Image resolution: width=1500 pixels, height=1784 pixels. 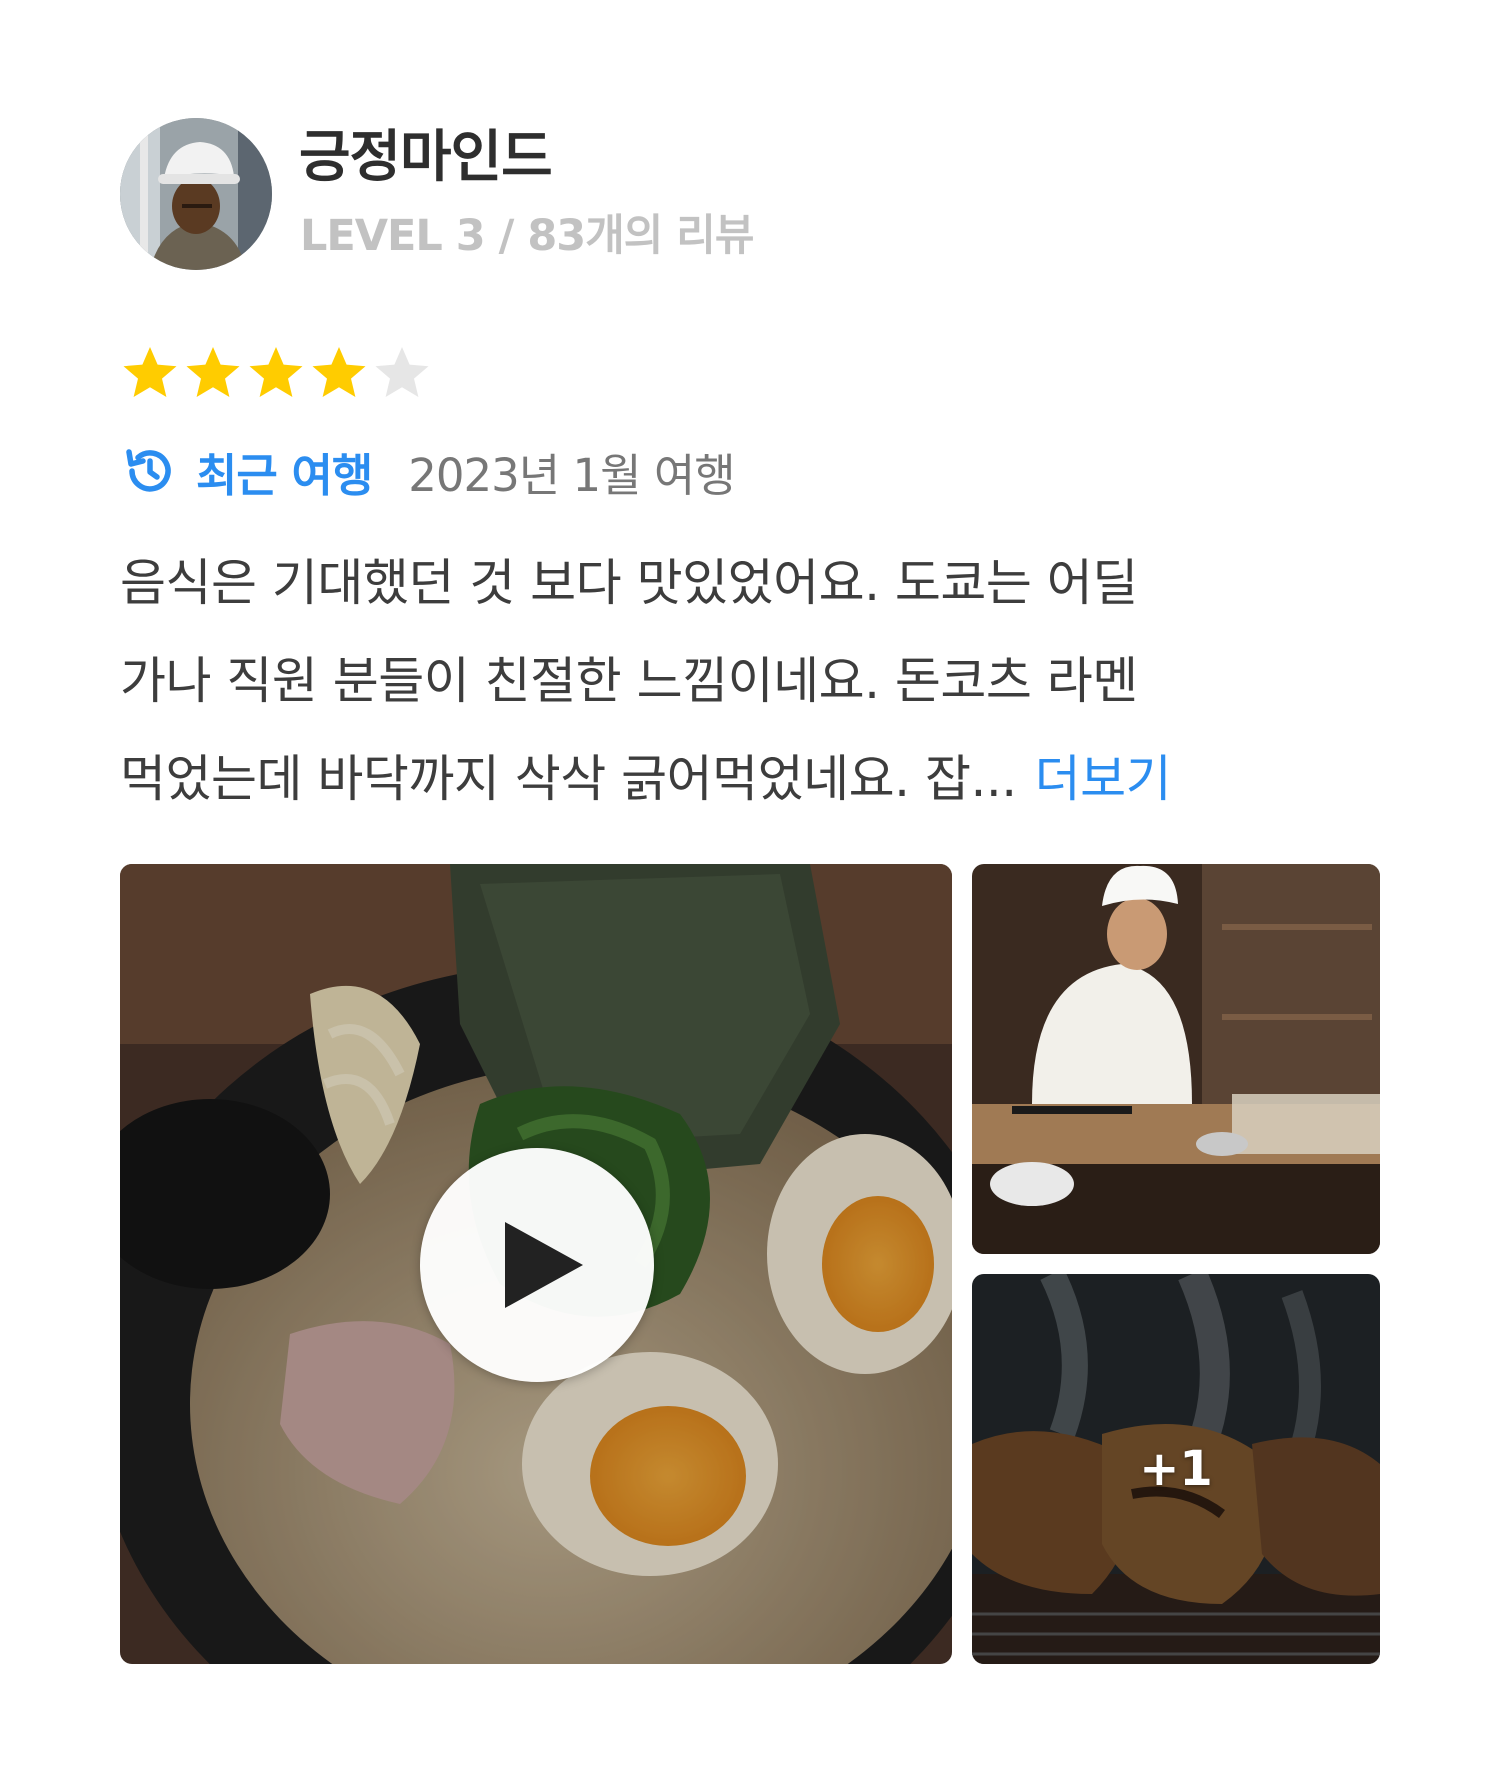 I want to click on review-line: 가나 직원 분들이 친절한 느낌이네요. 돈코츠 라멘, so click(x=629, y=681).